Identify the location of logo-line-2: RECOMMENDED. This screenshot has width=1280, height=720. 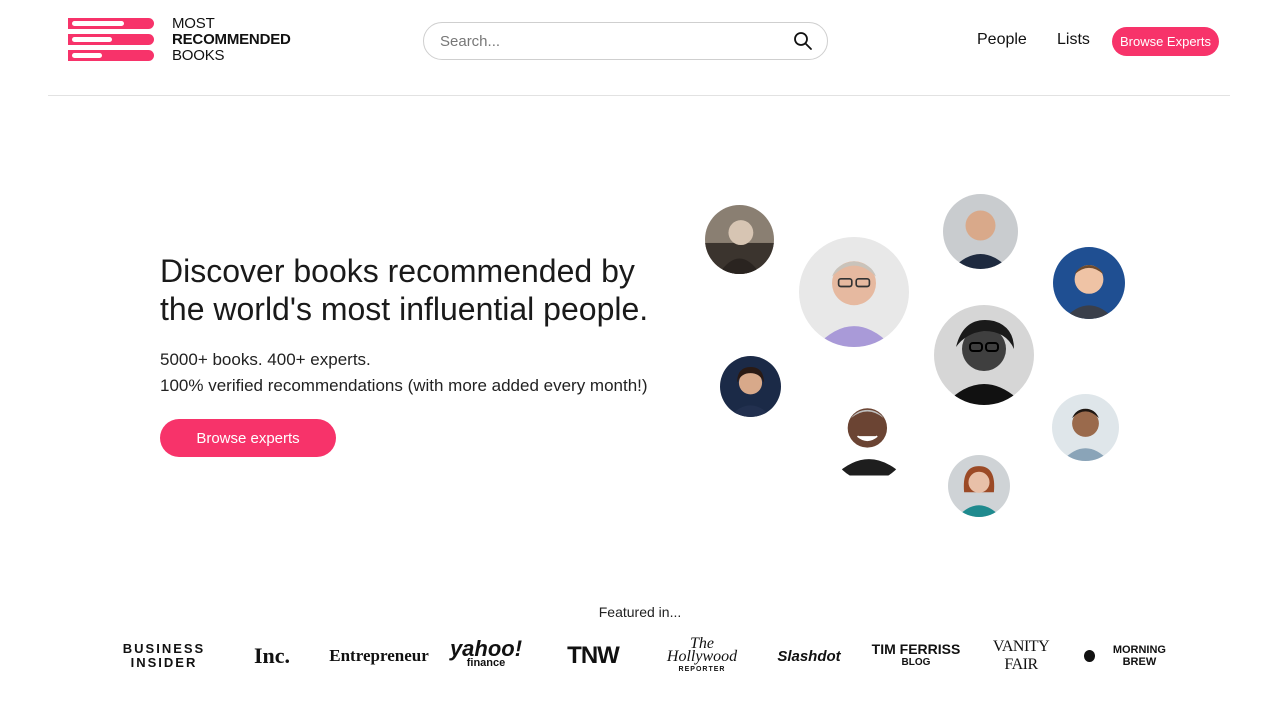
(231, 39).